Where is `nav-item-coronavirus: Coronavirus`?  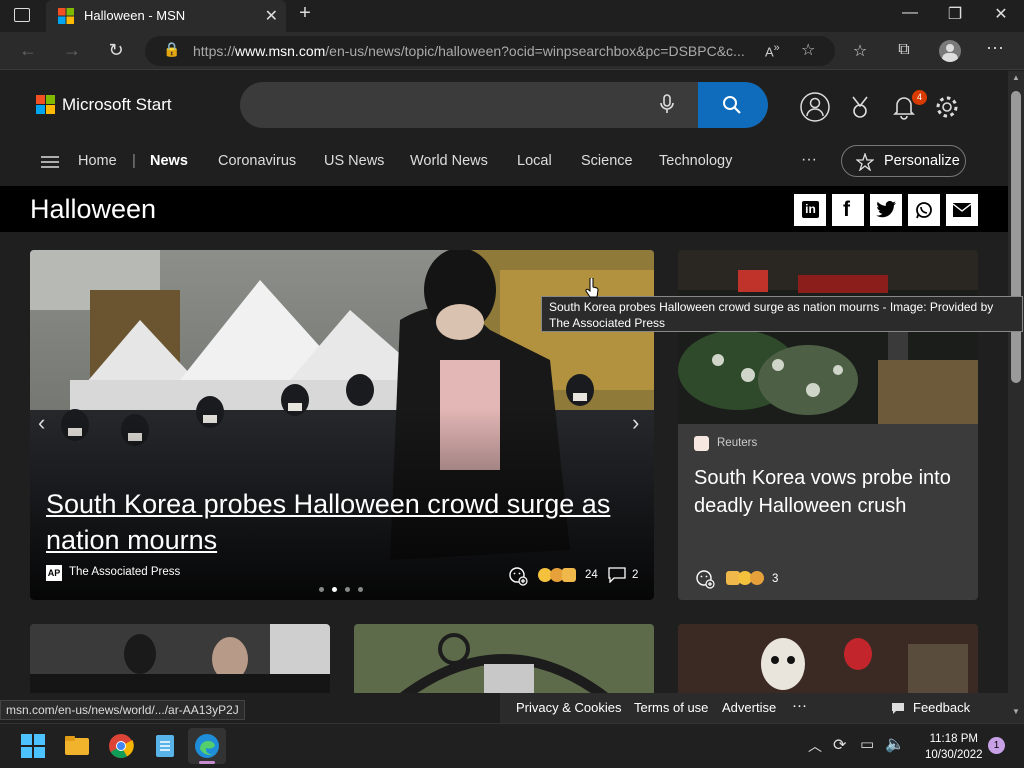
nav-item-coronavirus: Coronavirus is located at coordinates (257, 161).